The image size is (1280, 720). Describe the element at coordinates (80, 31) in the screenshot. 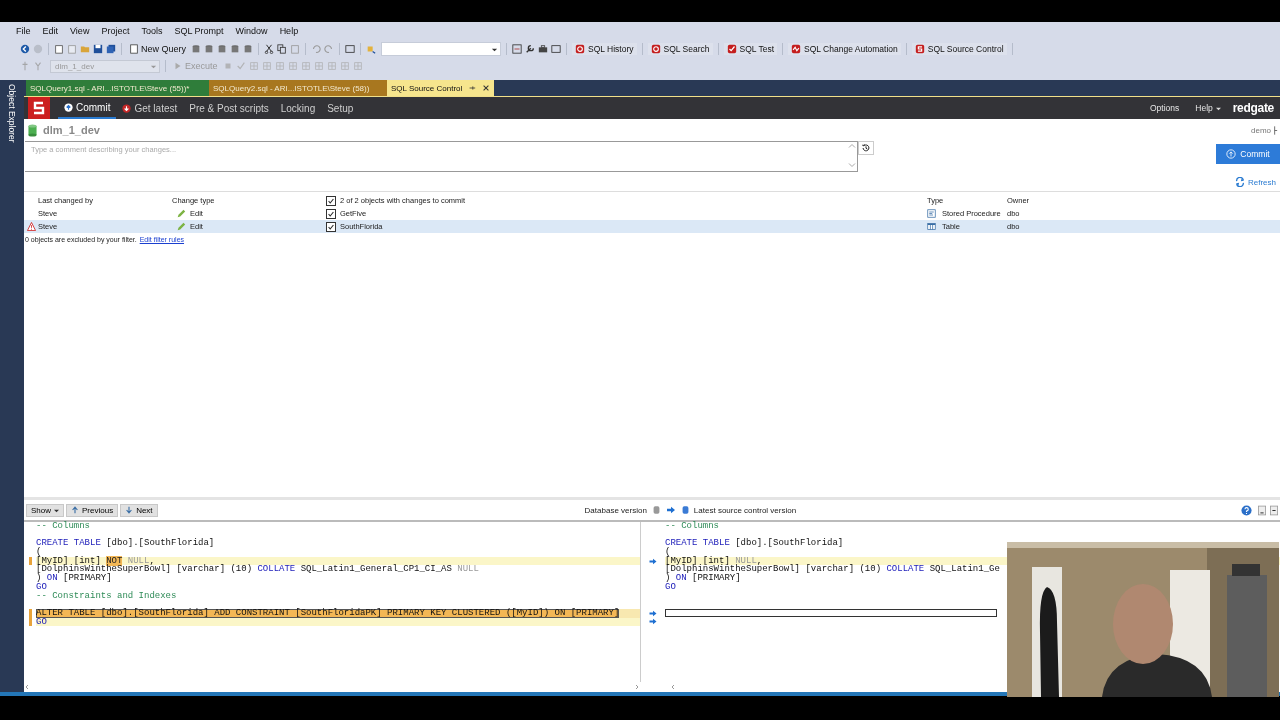

I see `menu-item: View` at that location.